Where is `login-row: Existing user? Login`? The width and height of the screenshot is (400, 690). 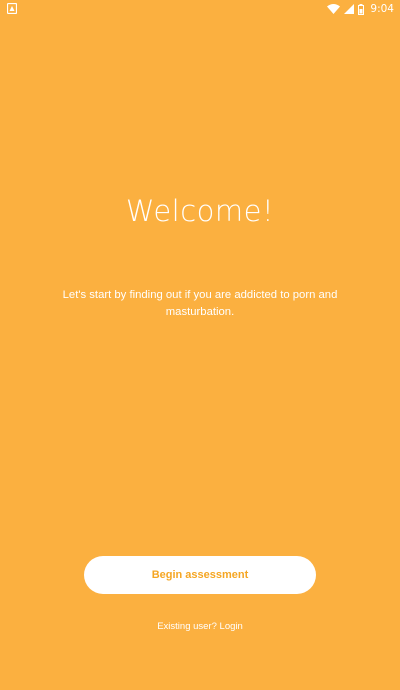
login-row: Existing user? Login is located at coordinates (200, 627).